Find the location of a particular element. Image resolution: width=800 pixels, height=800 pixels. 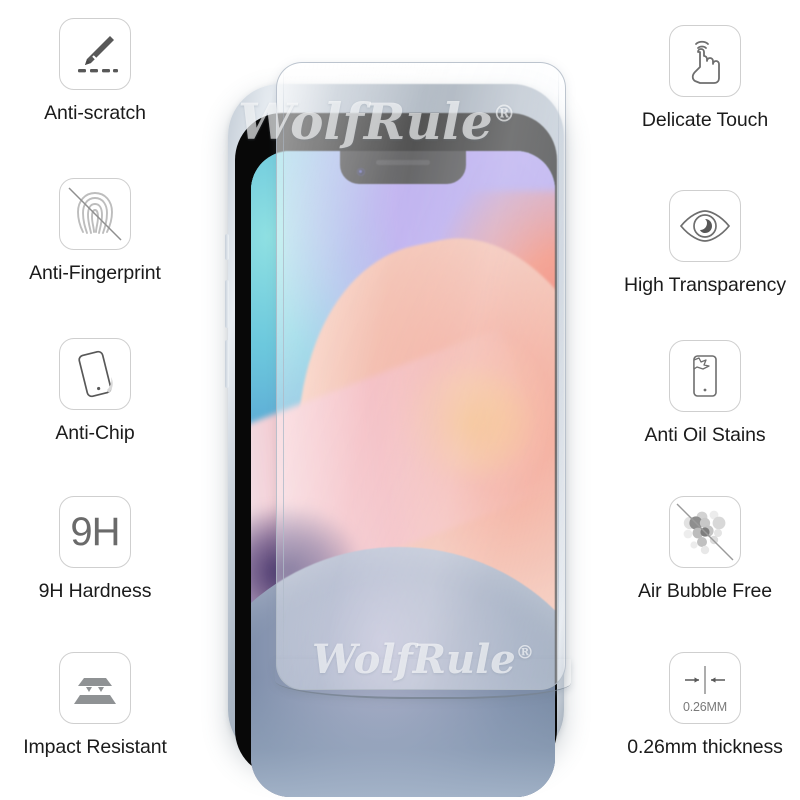

feature-label: Impact Resistant is located at coordinates (95, 747).